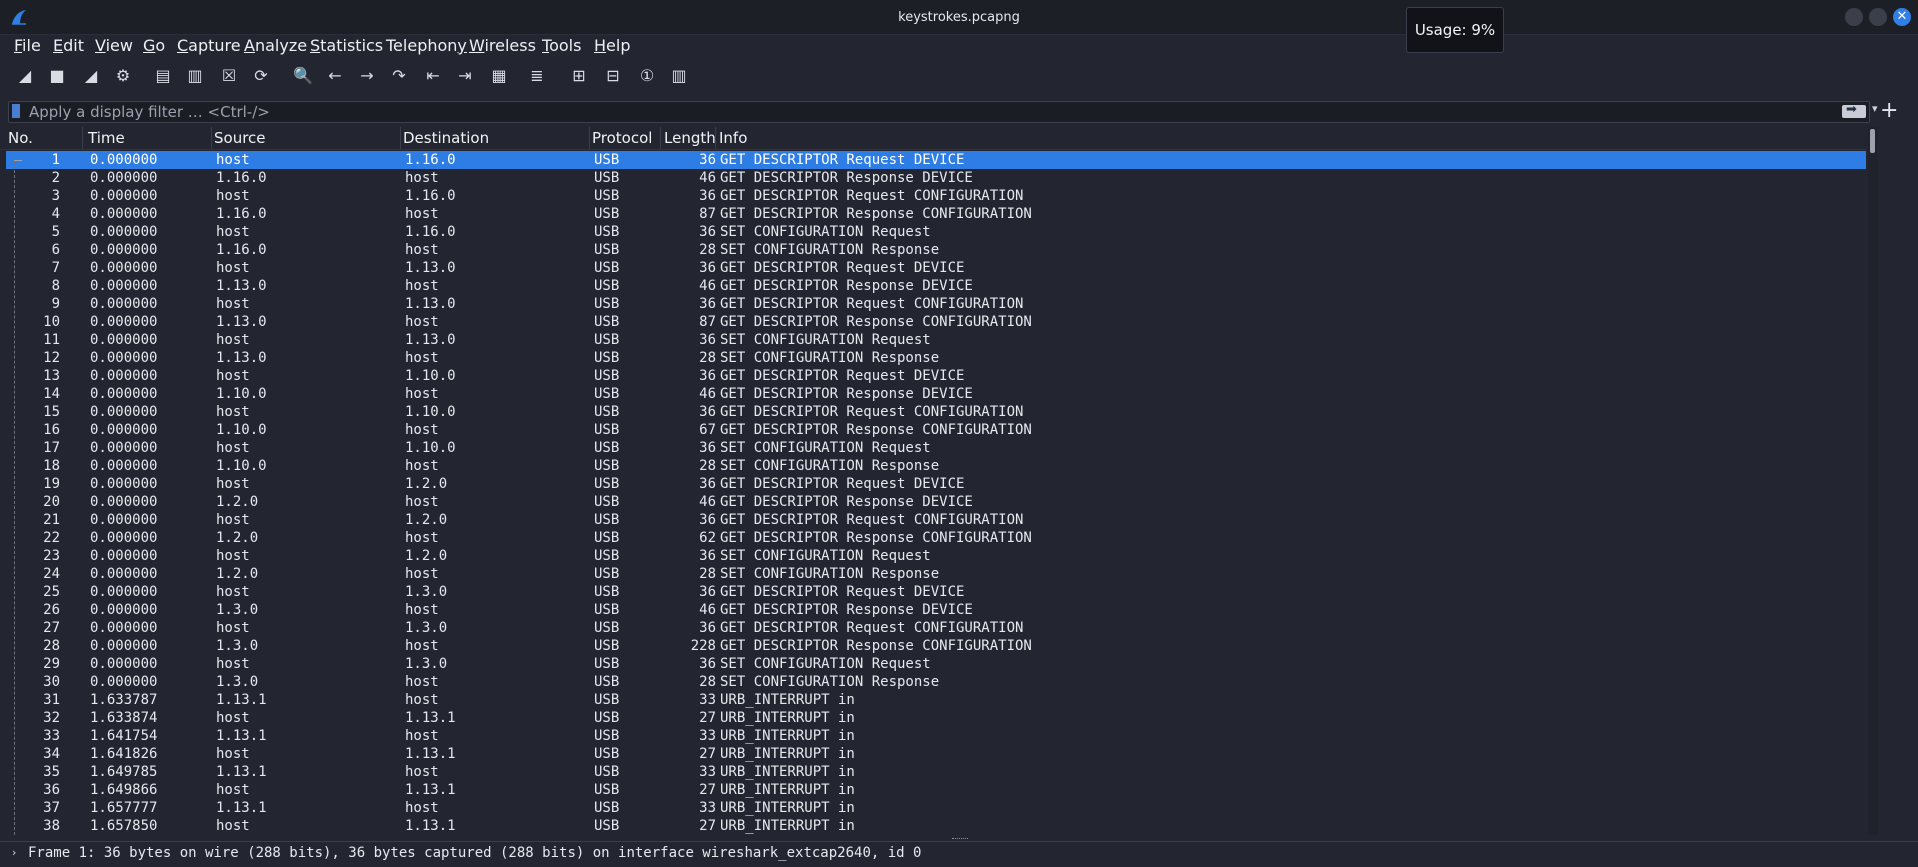 The height and width of the screenshot is (867, 1918). Describe the element at coordinates (465, 75) in the screenshot. I see `go-last-packet-icon: ⇥` at that location.